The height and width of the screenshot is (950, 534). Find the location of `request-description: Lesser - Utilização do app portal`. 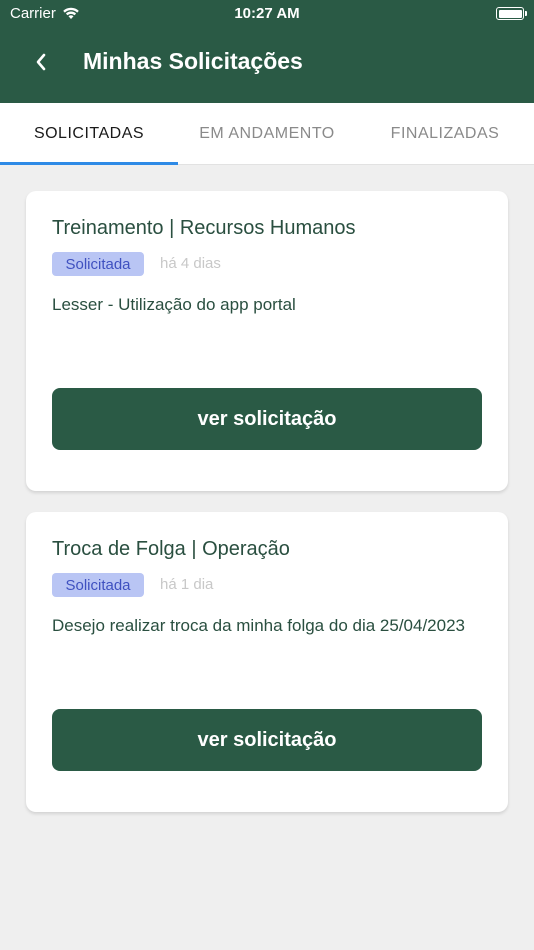

request-description: Lesser - Utilização do app portal is located at coordinates (174, 304).